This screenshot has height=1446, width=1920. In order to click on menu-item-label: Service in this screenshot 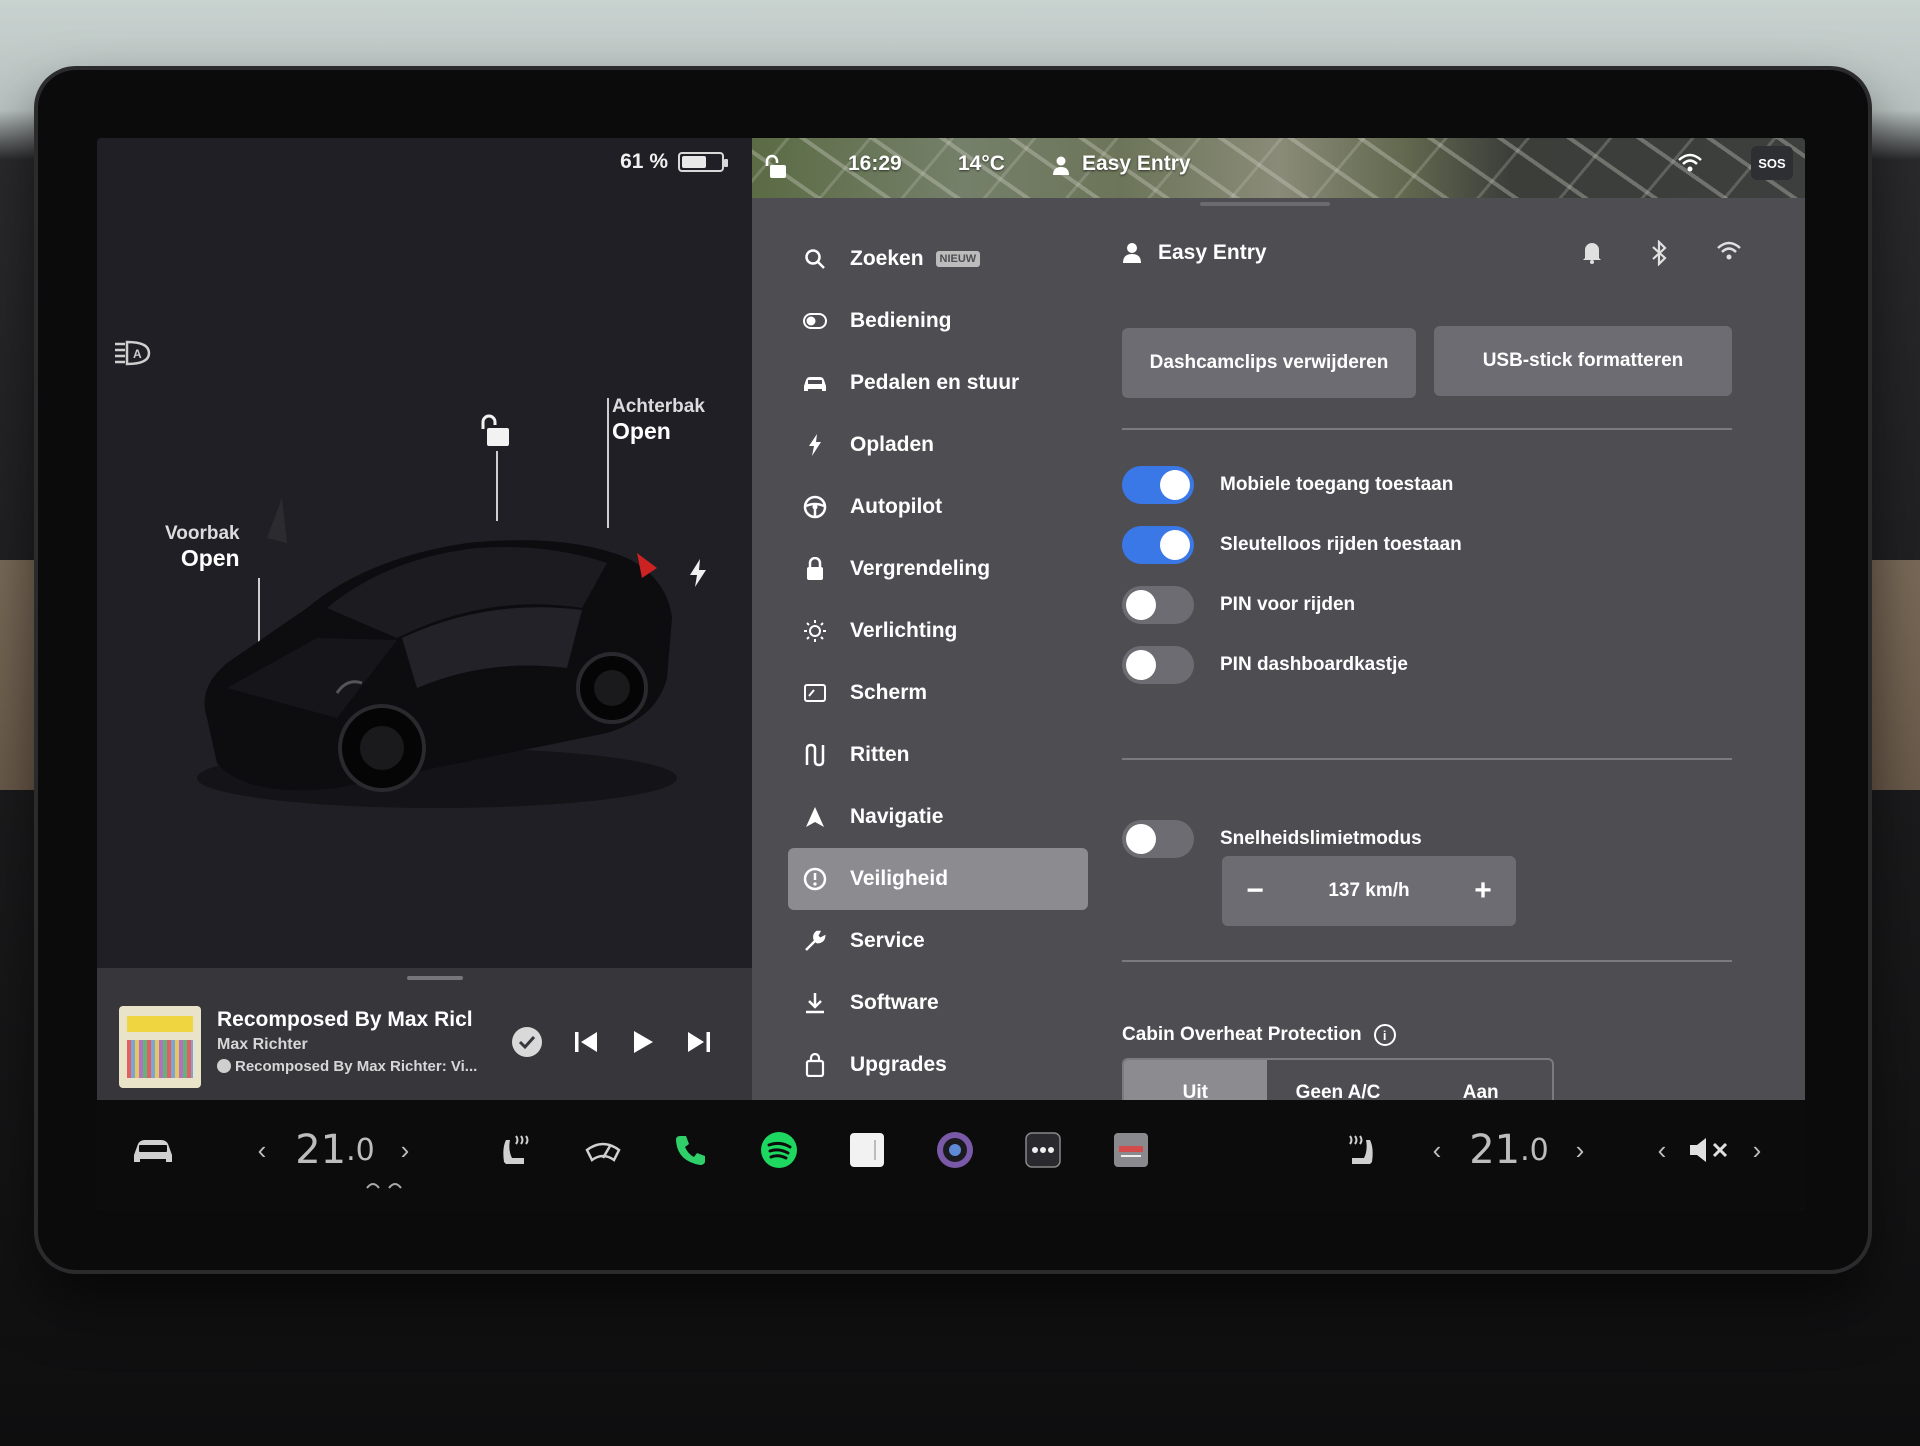, I will do `click(887, 940)`.